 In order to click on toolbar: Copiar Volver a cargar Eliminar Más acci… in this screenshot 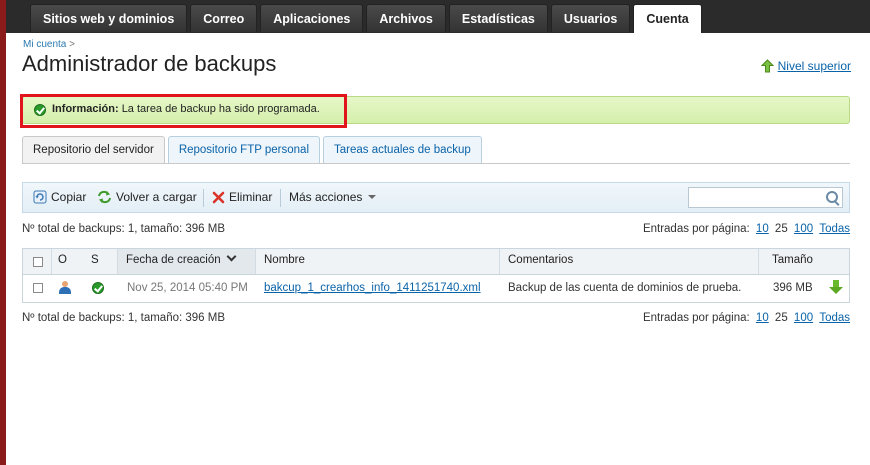, I will do `click(436, 197)`.